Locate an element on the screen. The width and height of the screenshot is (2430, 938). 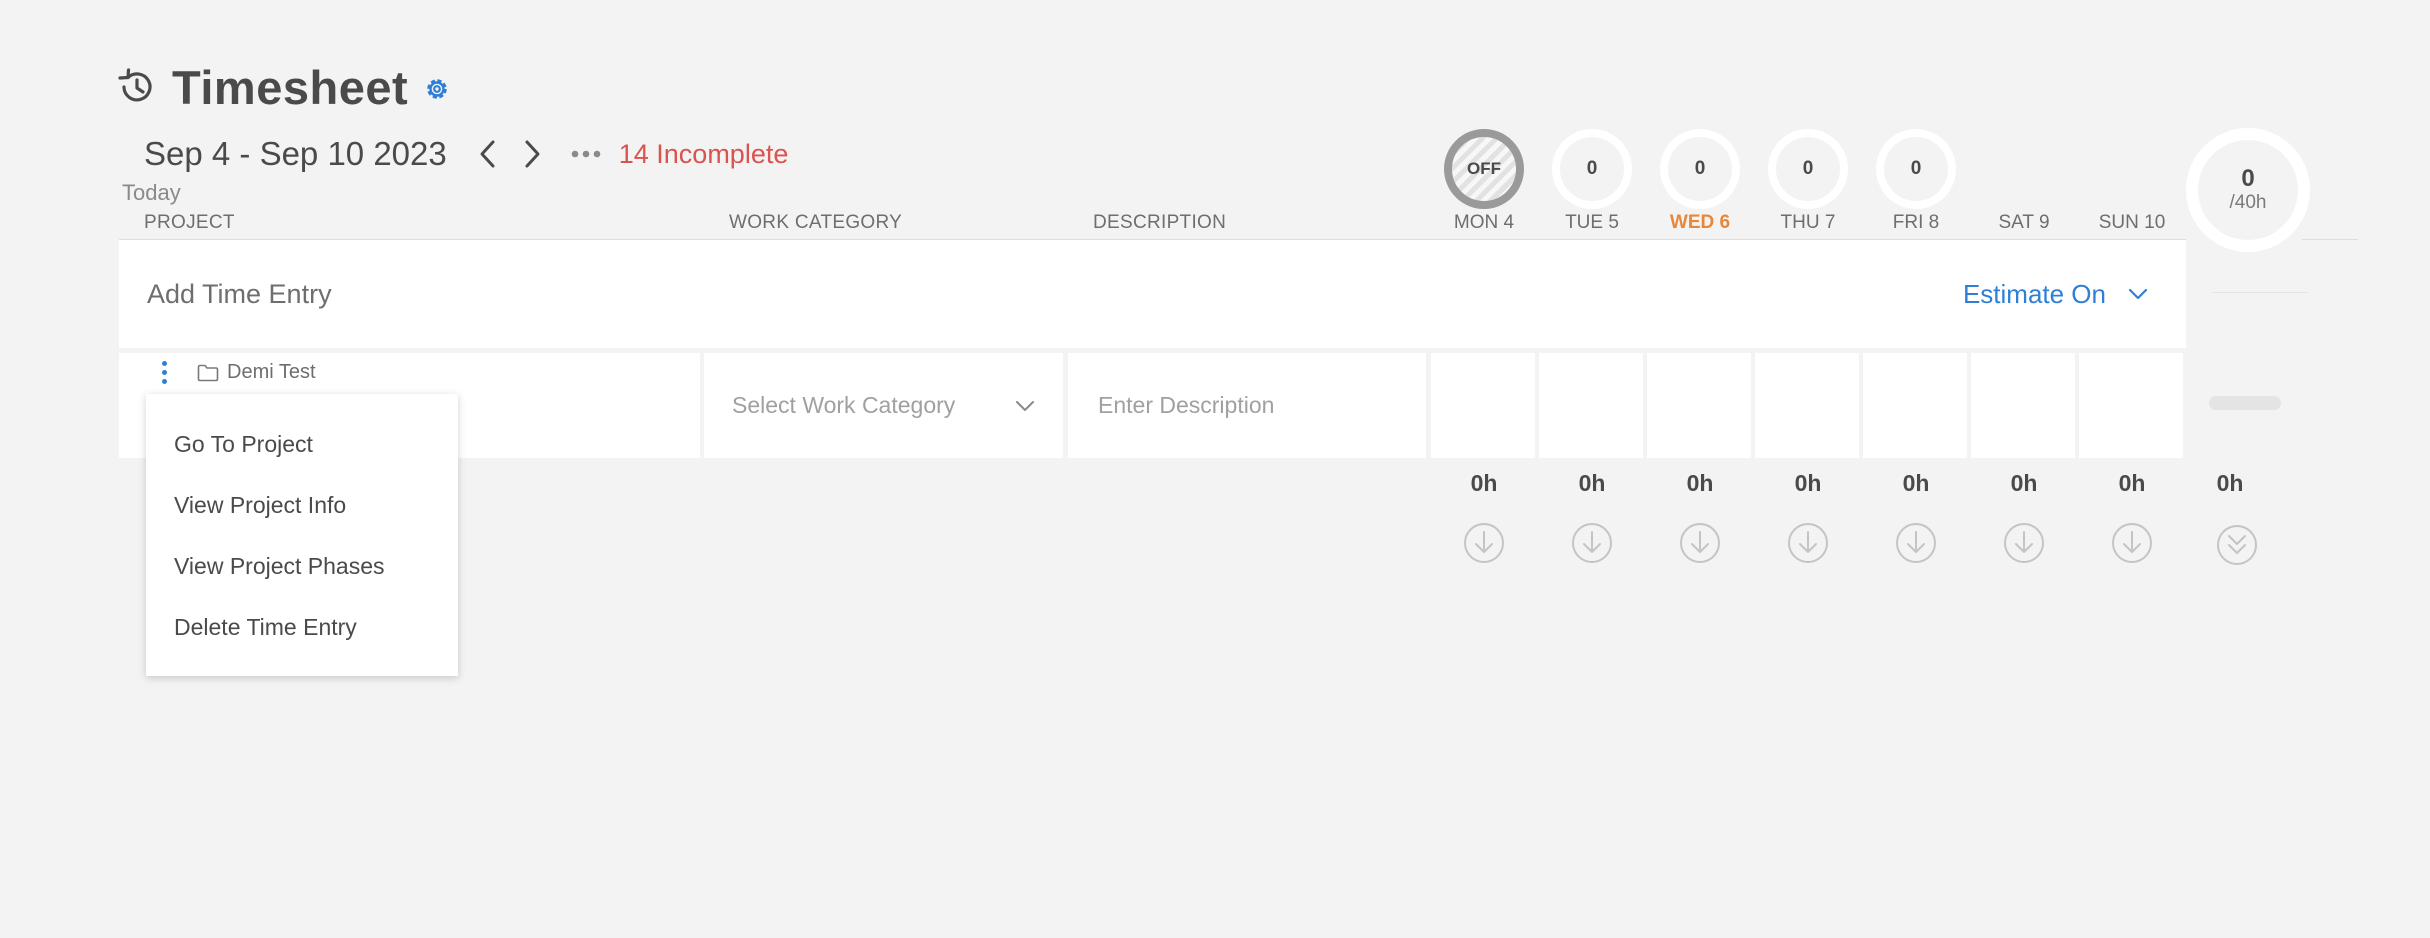
day-header-wed: WED 6 is located at coordinates (1700, 222).